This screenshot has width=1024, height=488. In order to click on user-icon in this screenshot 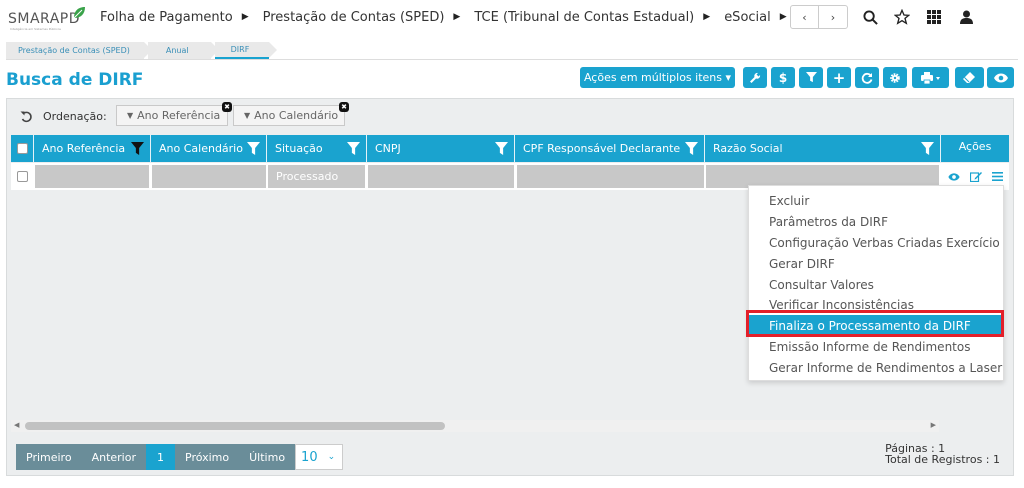, I will do `click(966, 17)`.